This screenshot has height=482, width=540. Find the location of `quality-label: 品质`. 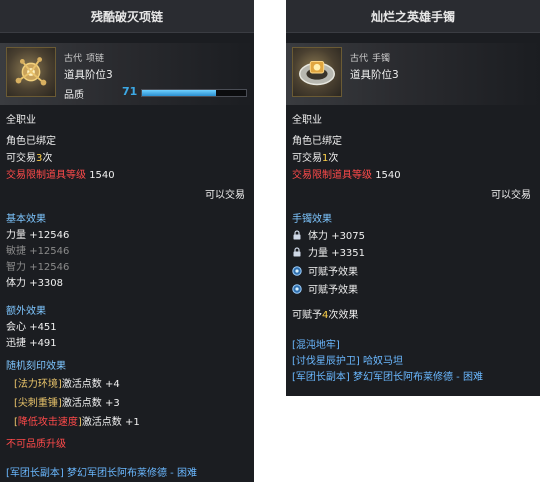

quality-label: 品质 is located at coordinates (74, 95).